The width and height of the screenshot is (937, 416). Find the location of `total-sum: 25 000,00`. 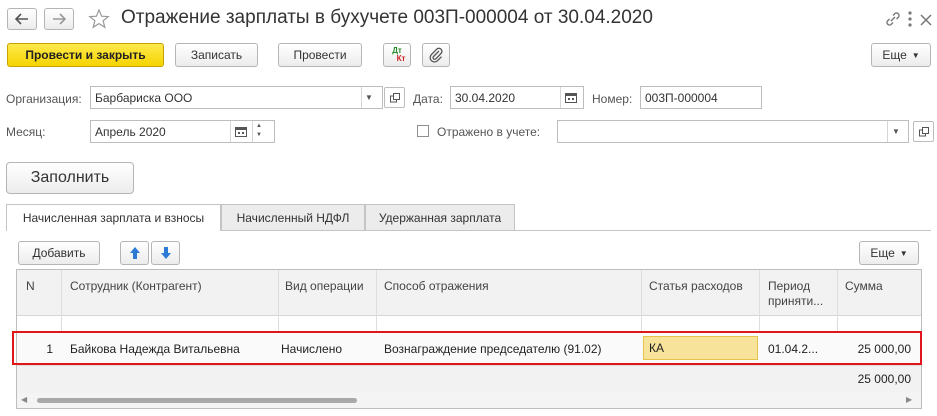

total-sum: 25 000,00 is located at coordinates (884, 379).